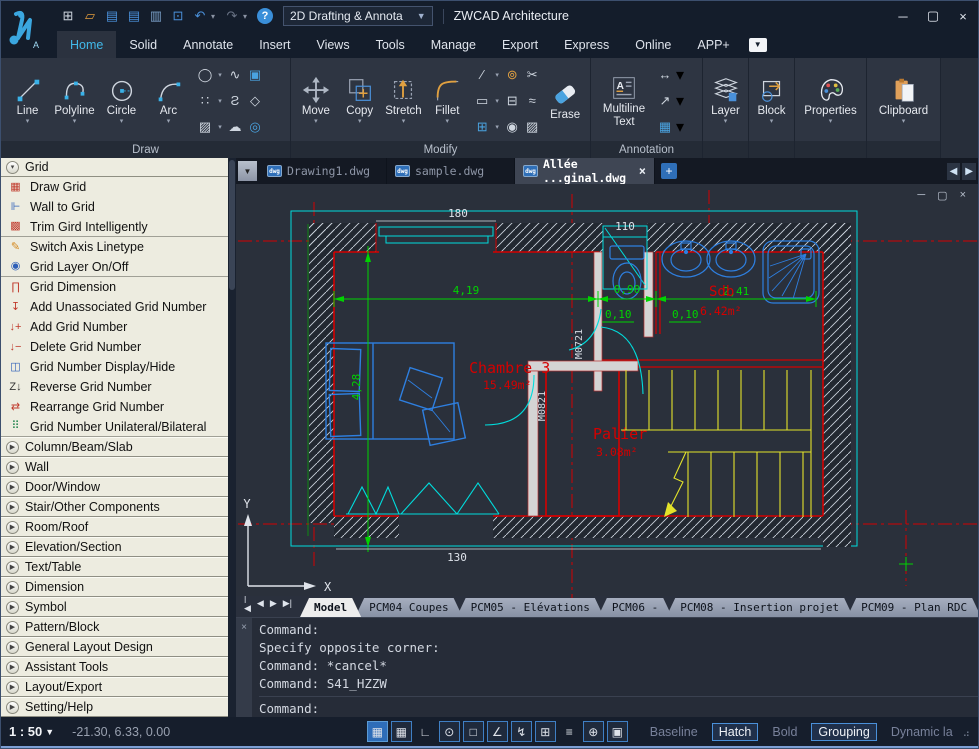 The height and width of the screenshot is (749, 979). What do you see at coordinates (114, 667) in the screenshot?
I see `sidebar-section-assistant-tools: ▶ Assistant Tools` at bounding box center [114, 667].